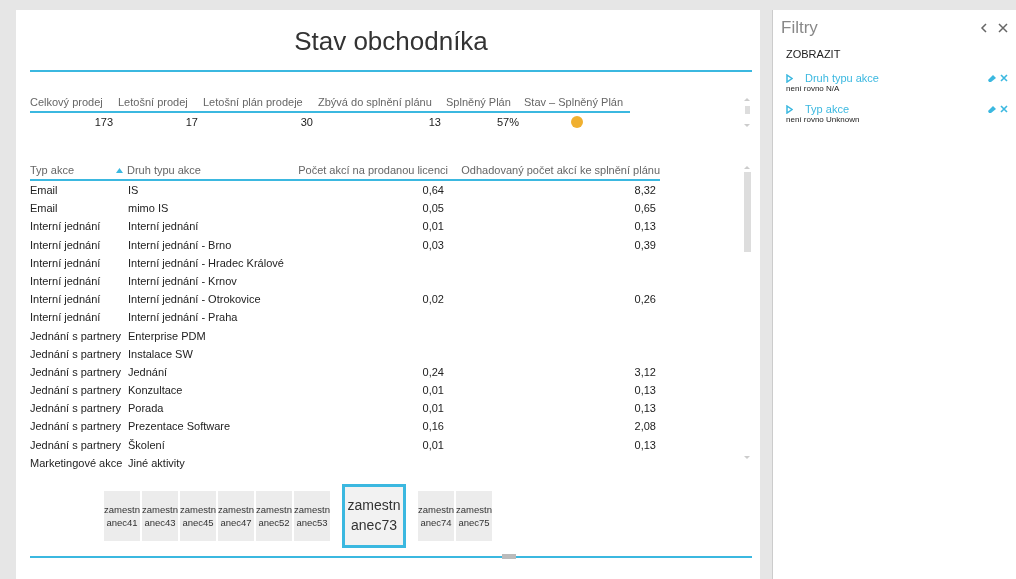 This screenshot has height=579, width=1016. Describe the element at coordinates (645, 371) in the screenshot. I see `table-cell: 3,12` at that location.